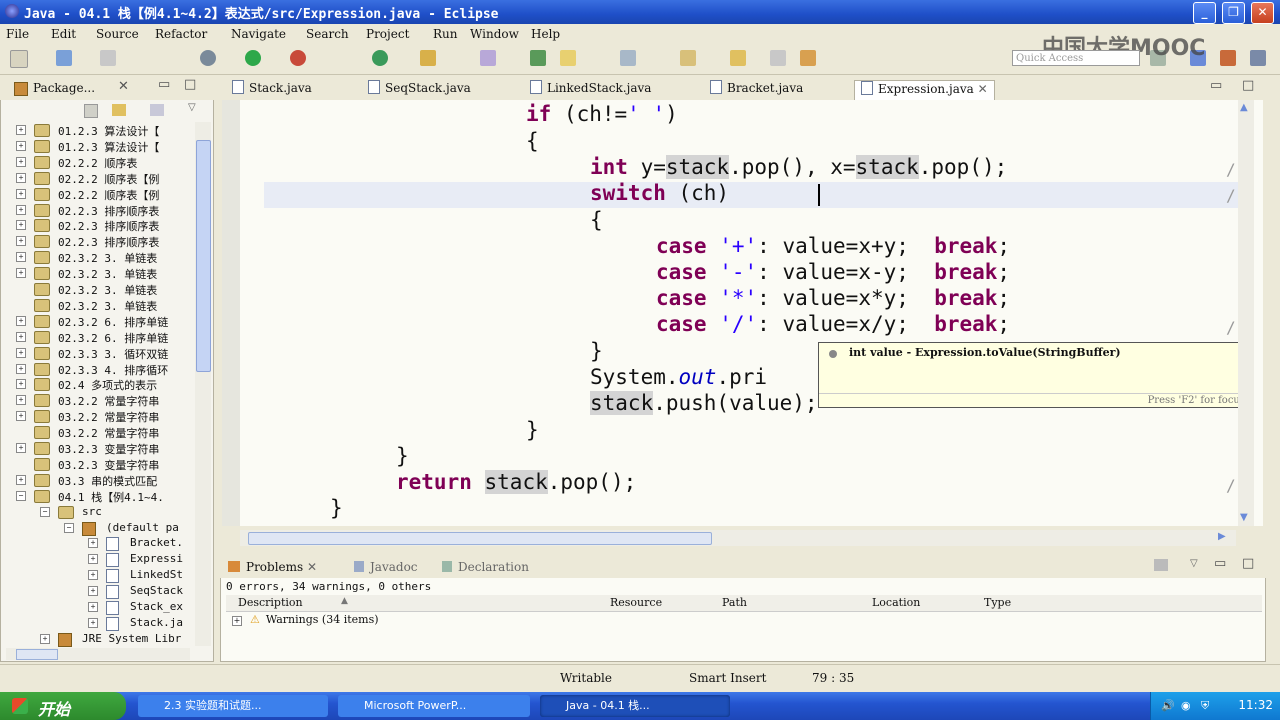 This screenshot has width=1280, height=720. I want to click on view-toolbar-icon, so click(1161, 565).